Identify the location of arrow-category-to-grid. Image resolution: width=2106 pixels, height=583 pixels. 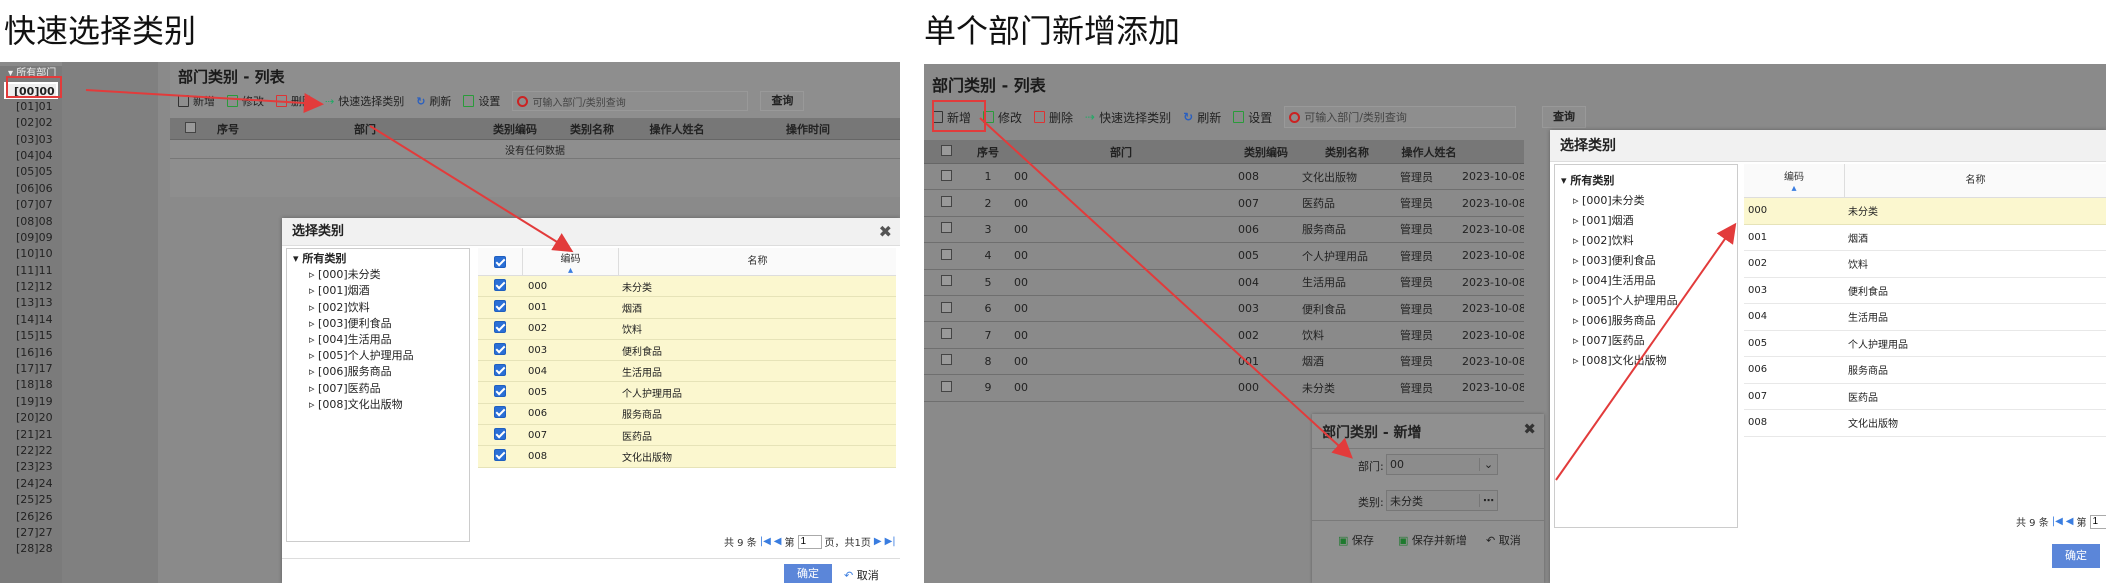
(1646, 351).